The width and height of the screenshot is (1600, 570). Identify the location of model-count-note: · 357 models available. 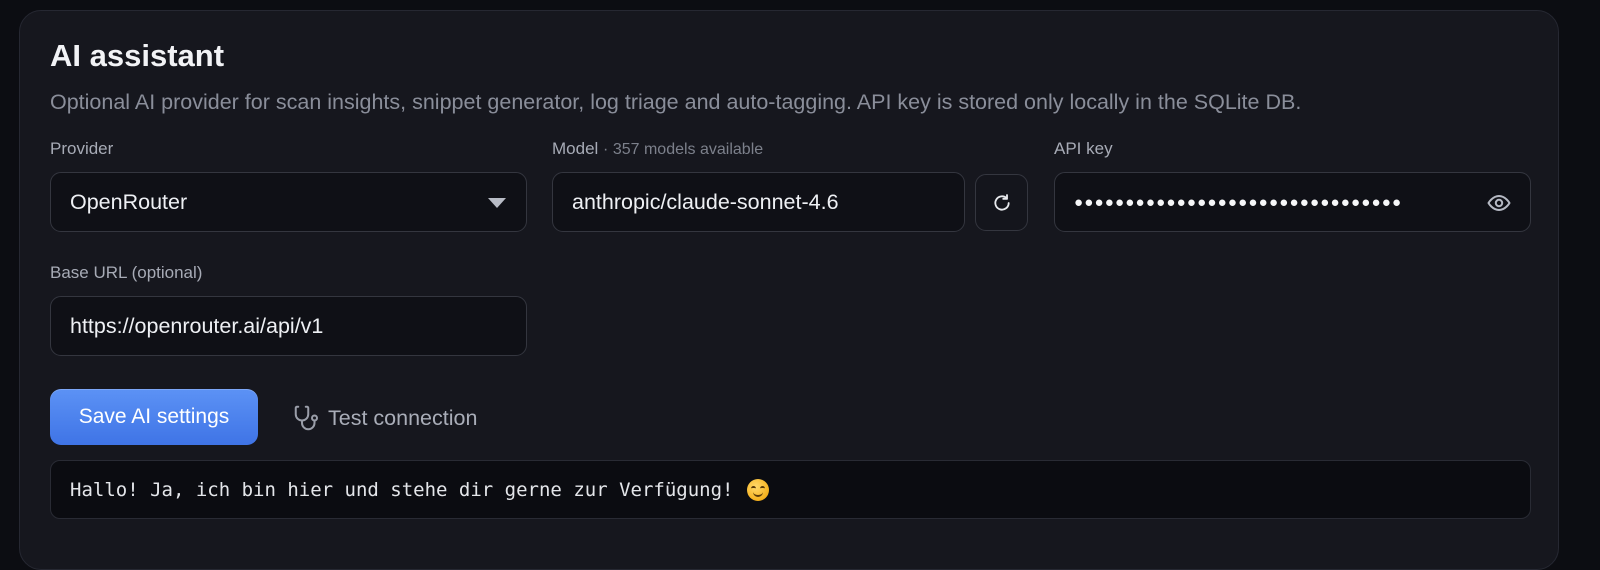
(683, 149).